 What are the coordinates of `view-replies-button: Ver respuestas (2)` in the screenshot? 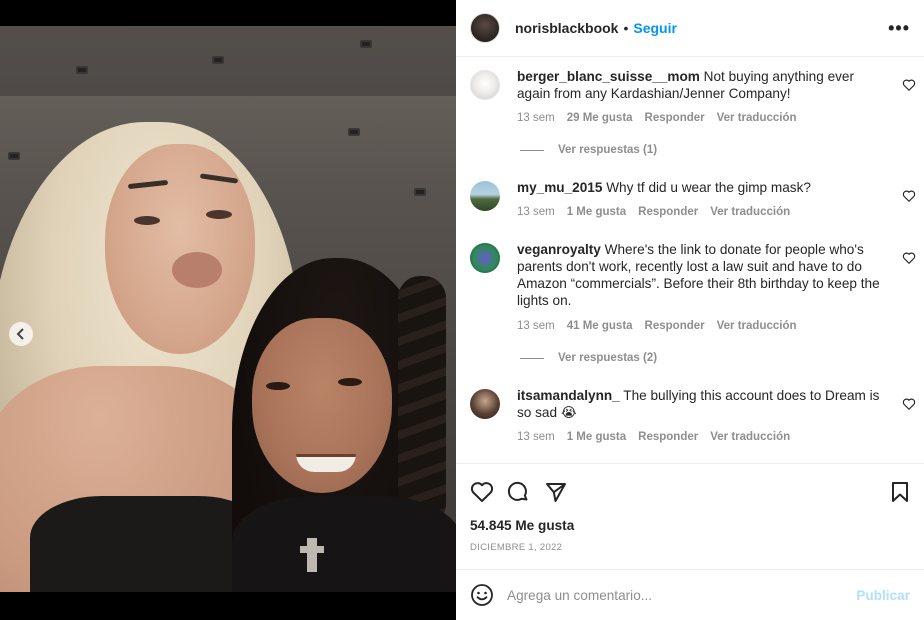 It's located at (588, 358).